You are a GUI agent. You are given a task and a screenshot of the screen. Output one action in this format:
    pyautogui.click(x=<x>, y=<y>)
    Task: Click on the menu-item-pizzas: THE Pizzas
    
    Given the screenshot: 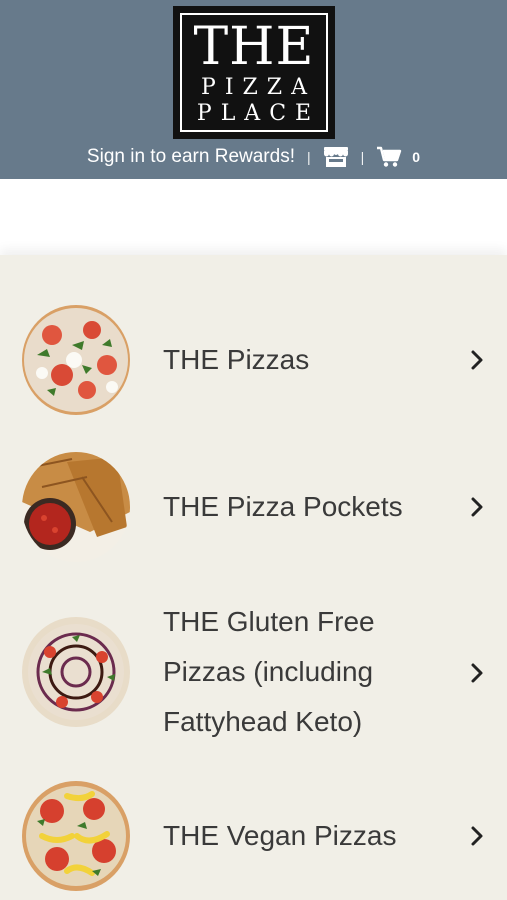 What is the action you would take?
    pyautogui.click(x=253, y=360)
    